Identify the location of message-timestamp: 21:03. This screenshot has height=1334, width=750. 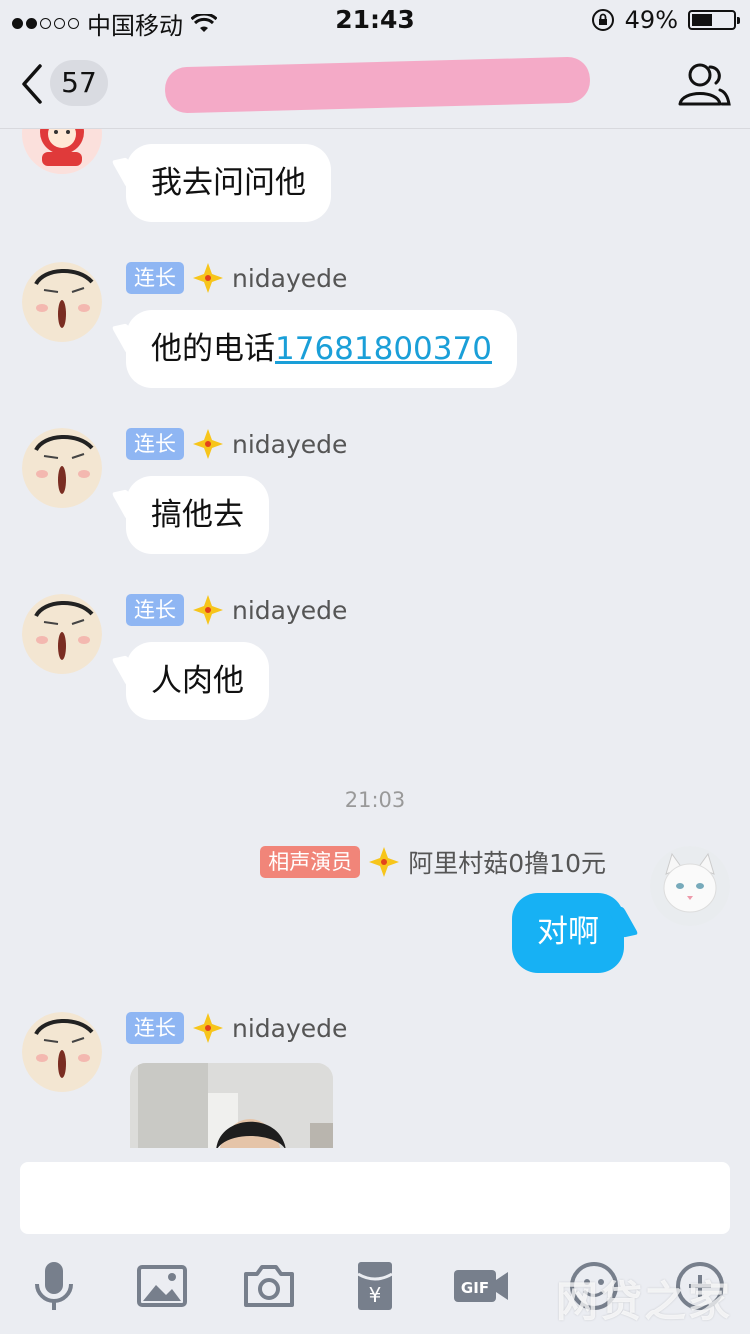
(375, 800).